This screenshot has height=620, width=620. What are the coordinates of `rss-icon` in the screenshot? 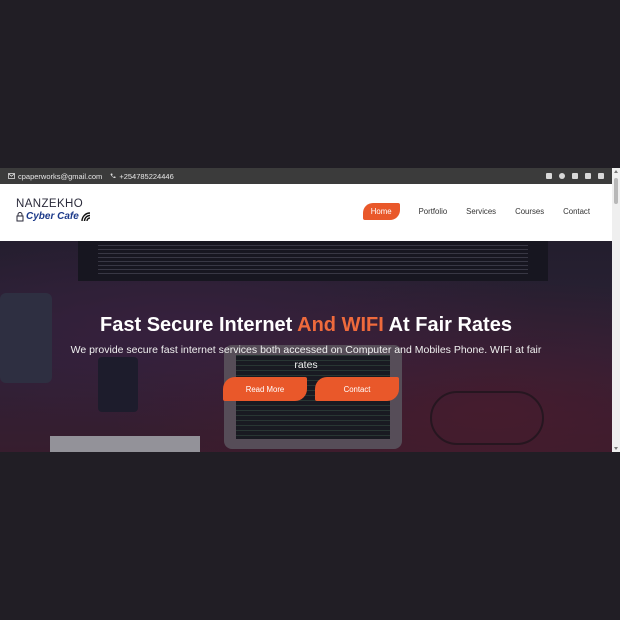 It's located at (601, 176).